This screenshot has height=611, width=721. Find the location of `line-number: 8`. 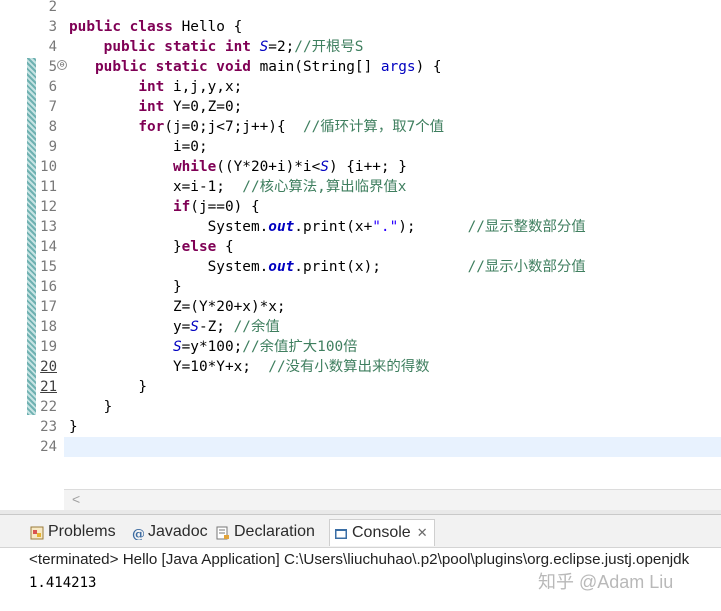

line-number: 8 is located at coordinates (52, 127).